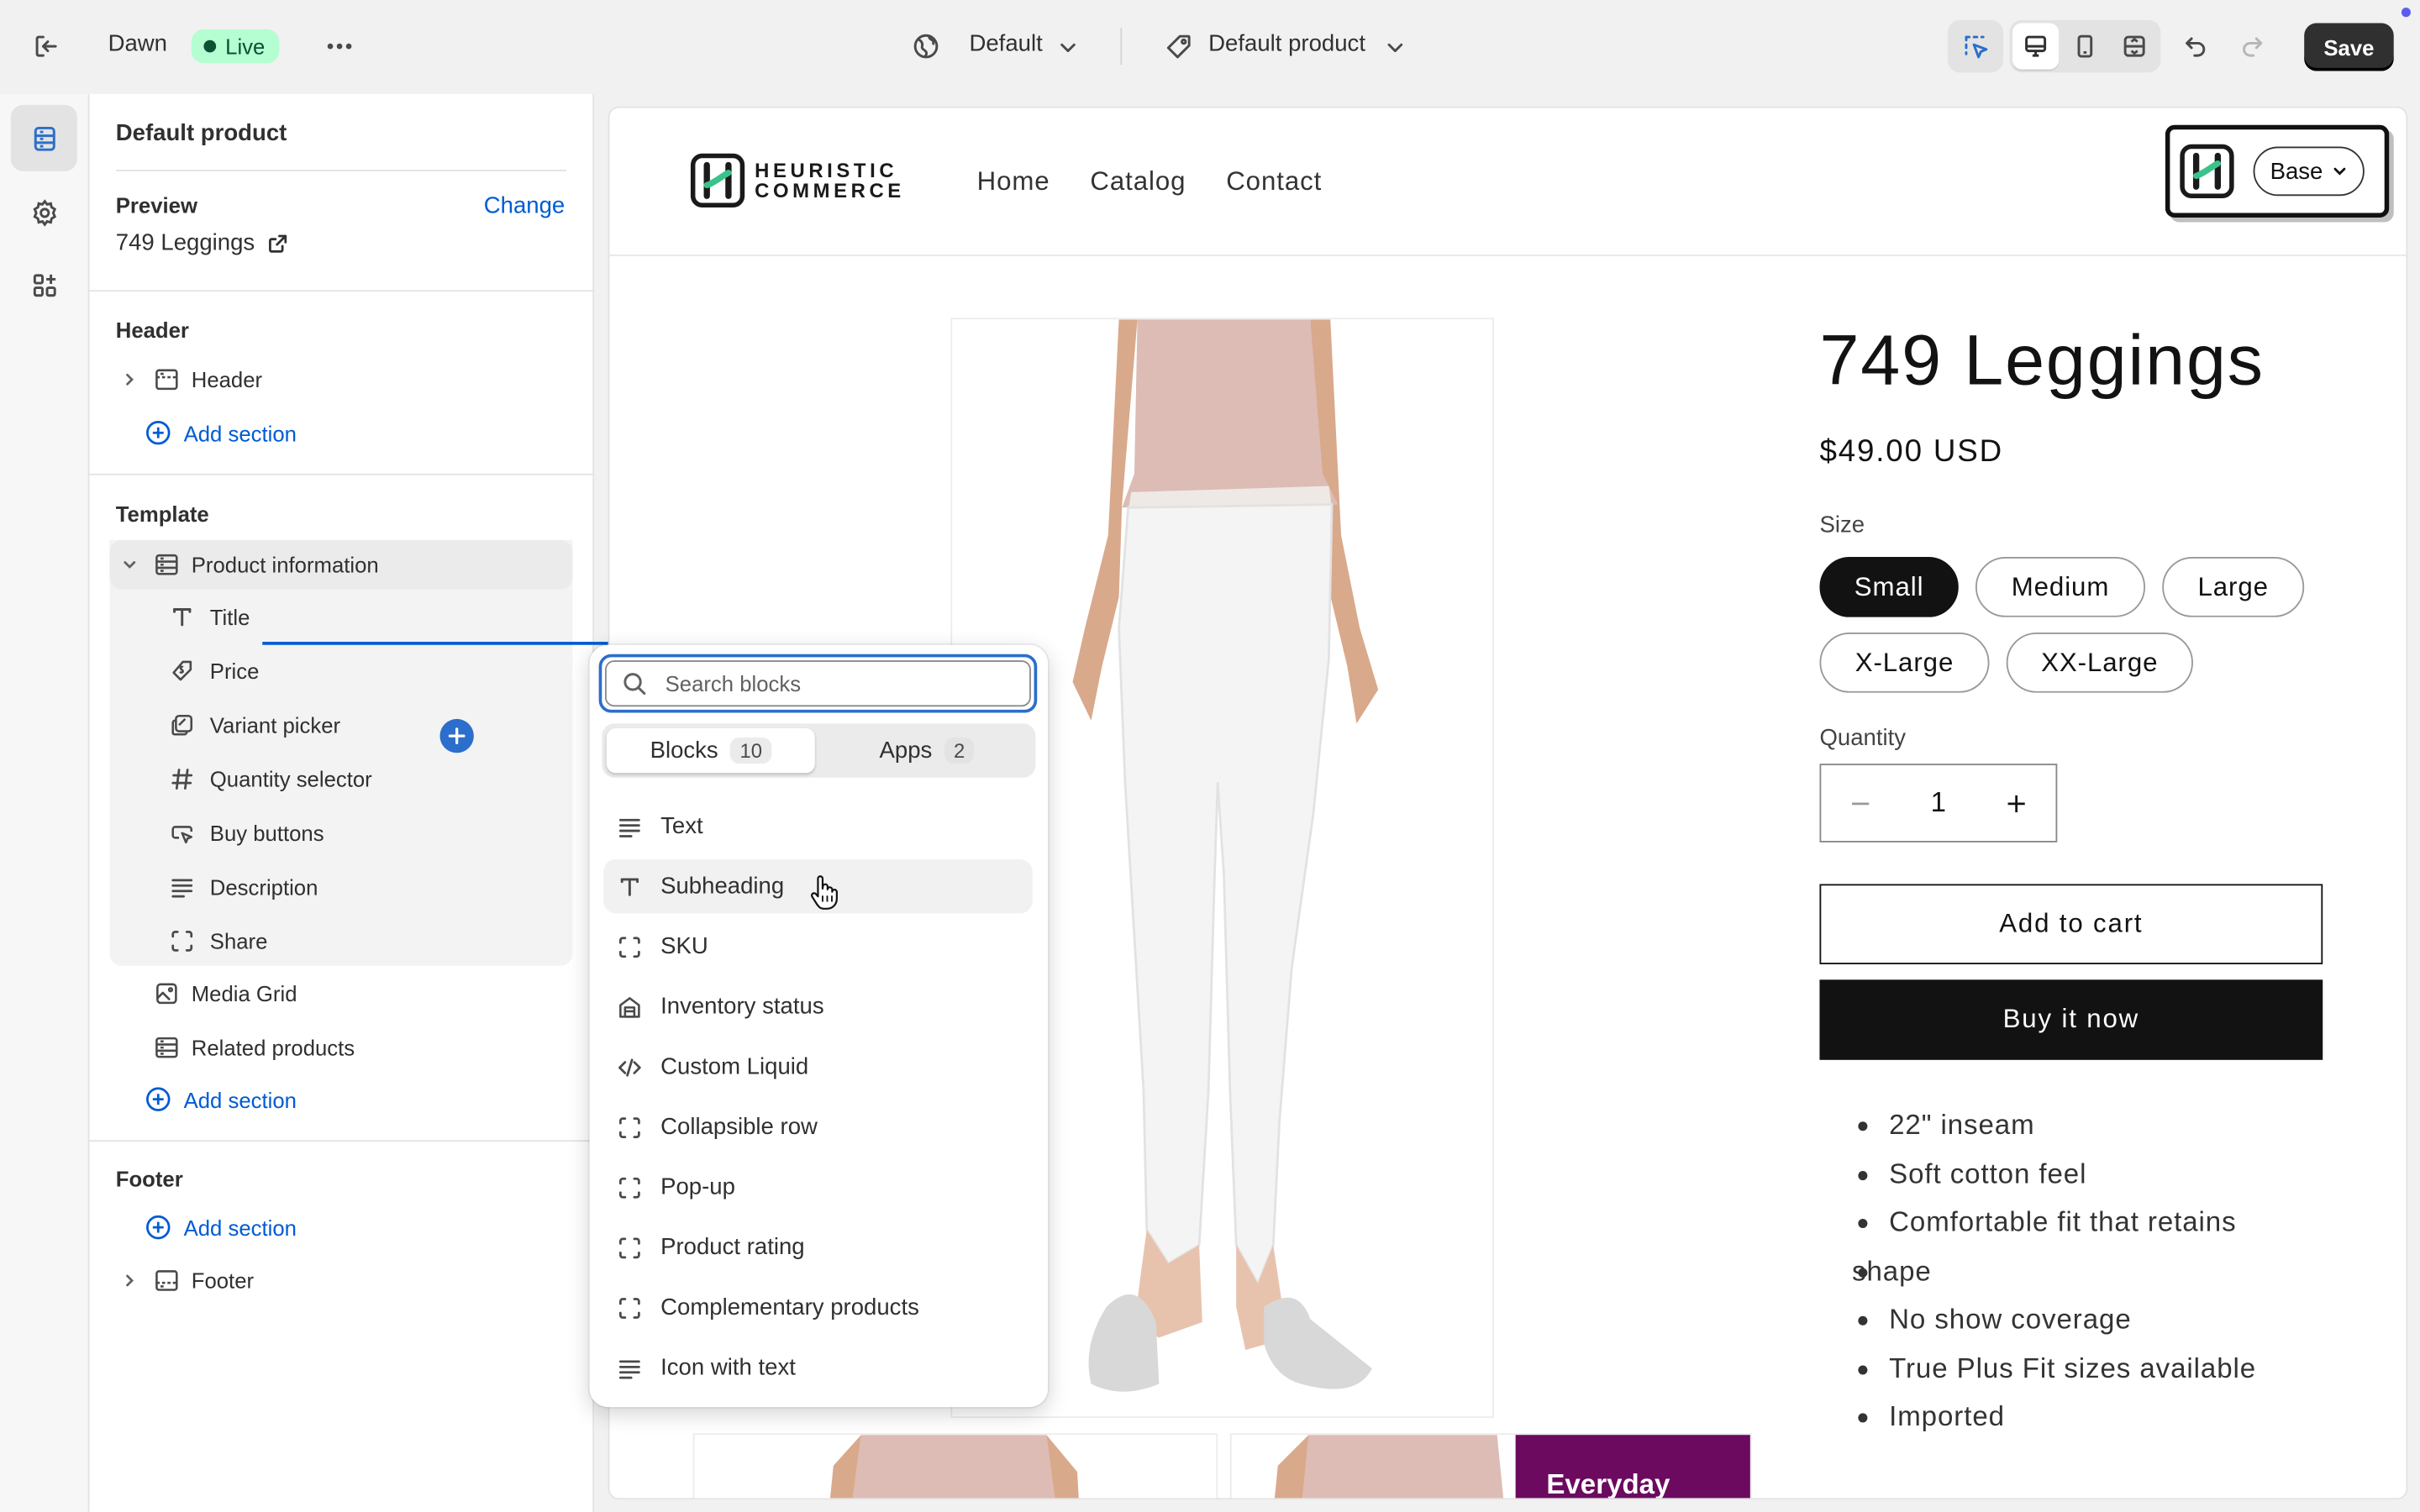  Describe the element at coordinates (684, 946) in the screenshot. I see `block-option-label: SKU` at that location.